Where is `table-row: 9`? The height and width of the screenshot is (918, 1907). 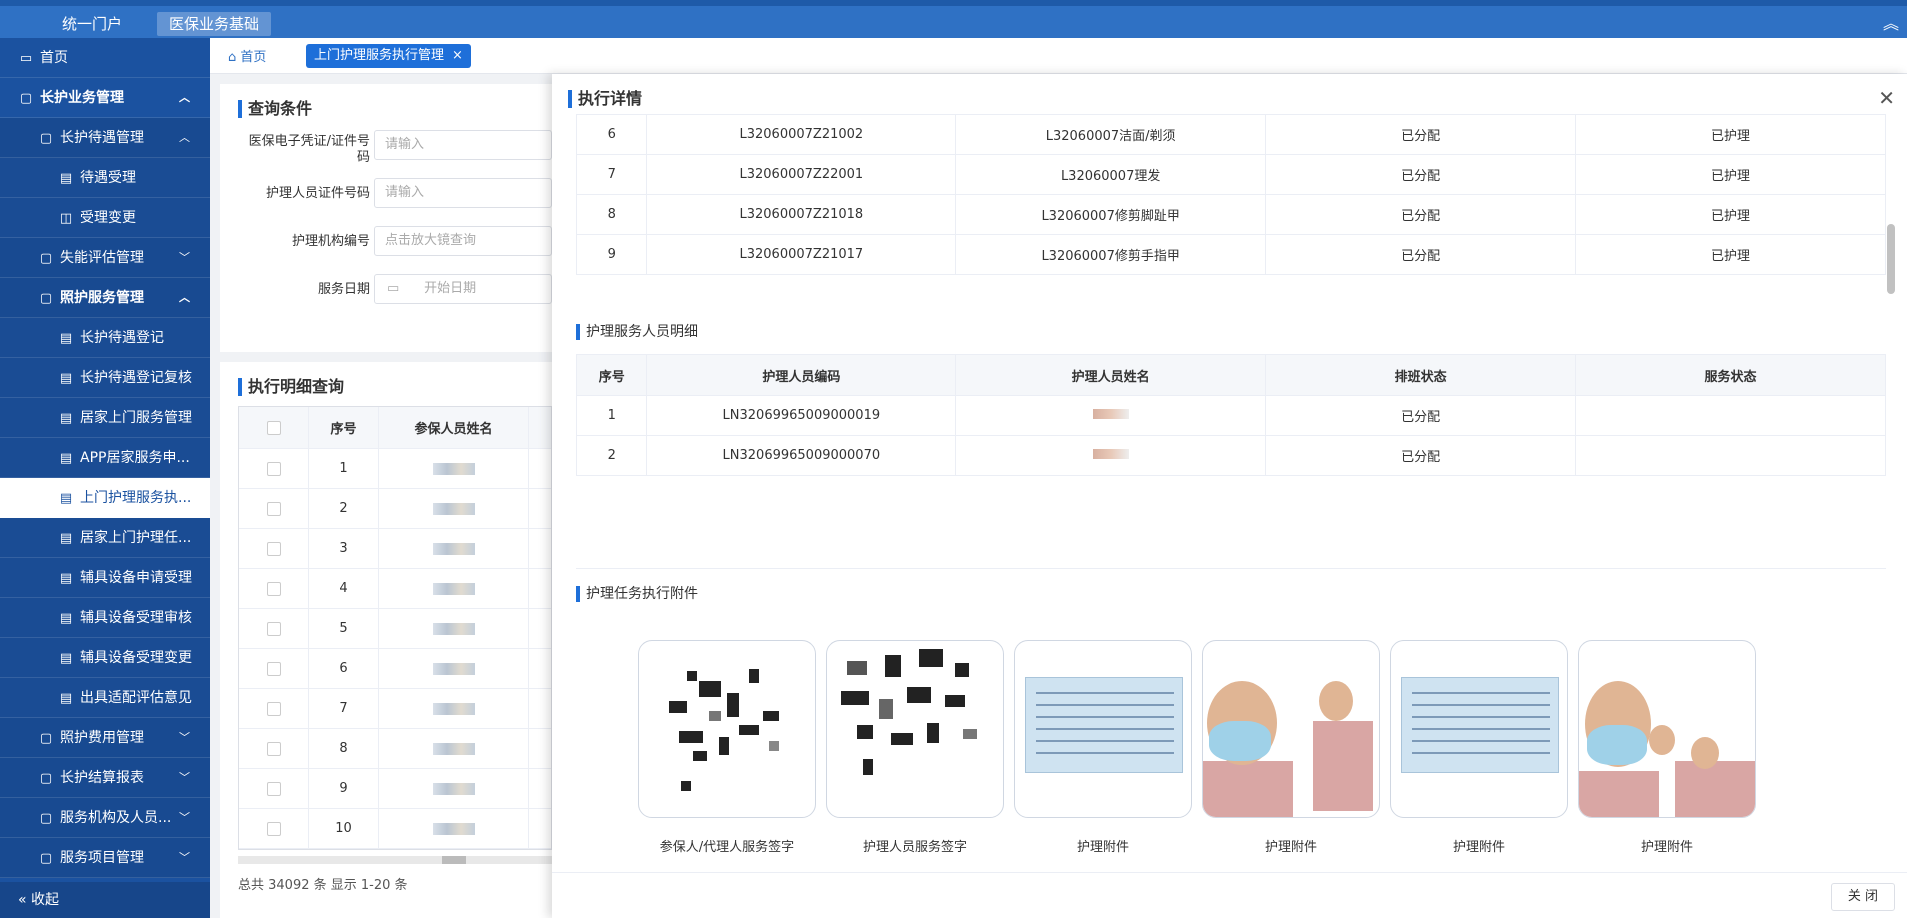 table-row: 9 is located at coordinates (395, 789).